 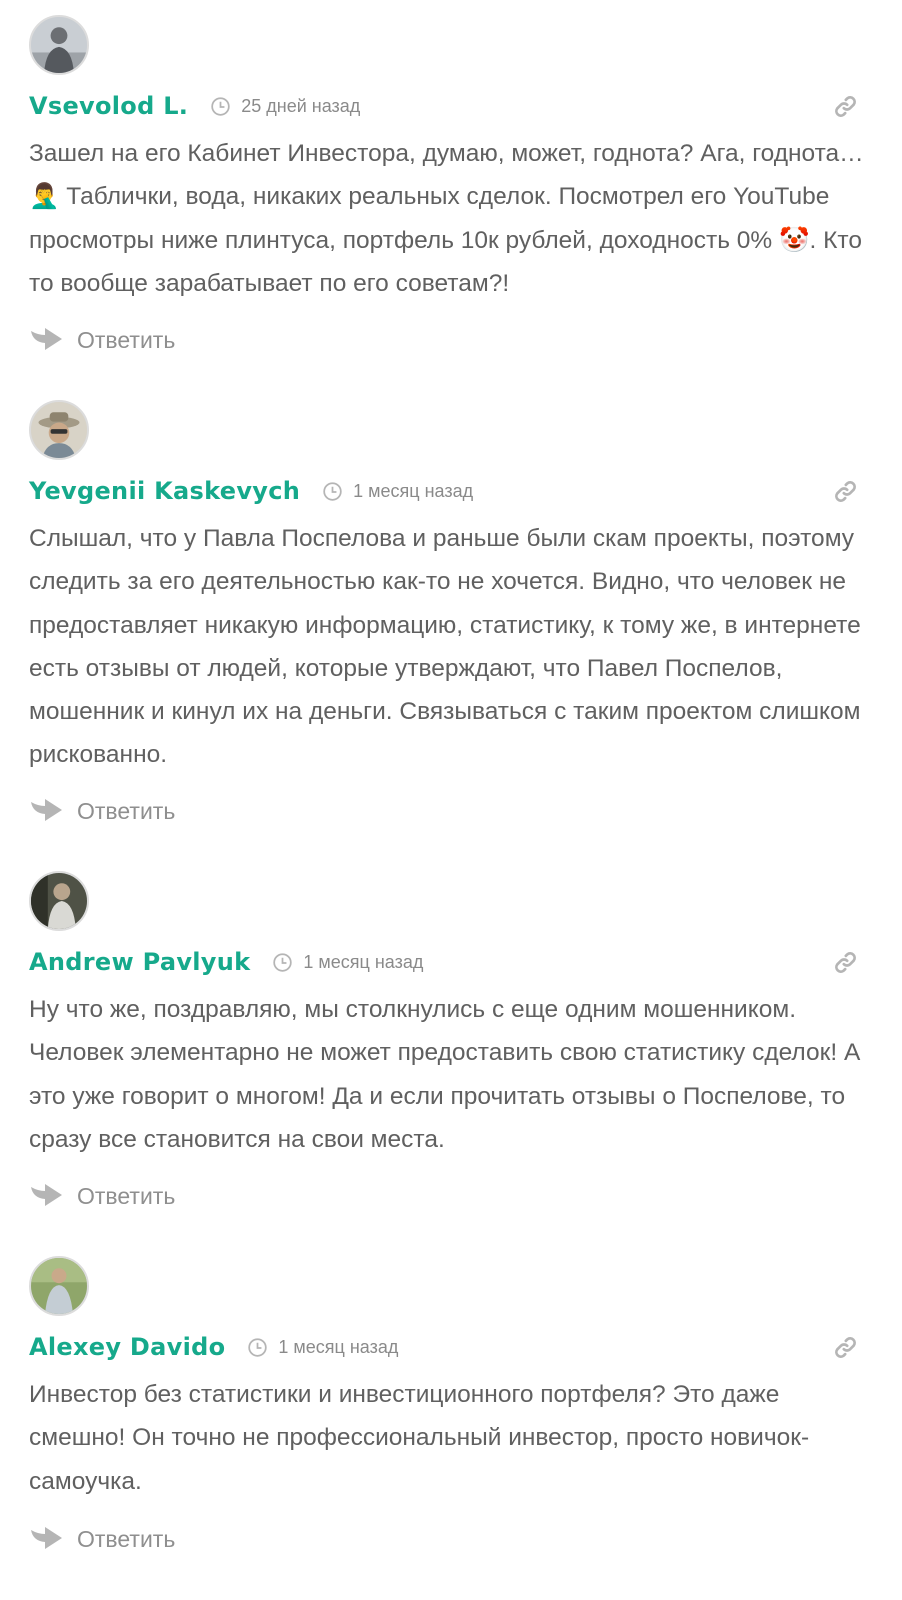 I want to click on author-name: Yevgenii Kaskevych, so click(x=164, y=491).